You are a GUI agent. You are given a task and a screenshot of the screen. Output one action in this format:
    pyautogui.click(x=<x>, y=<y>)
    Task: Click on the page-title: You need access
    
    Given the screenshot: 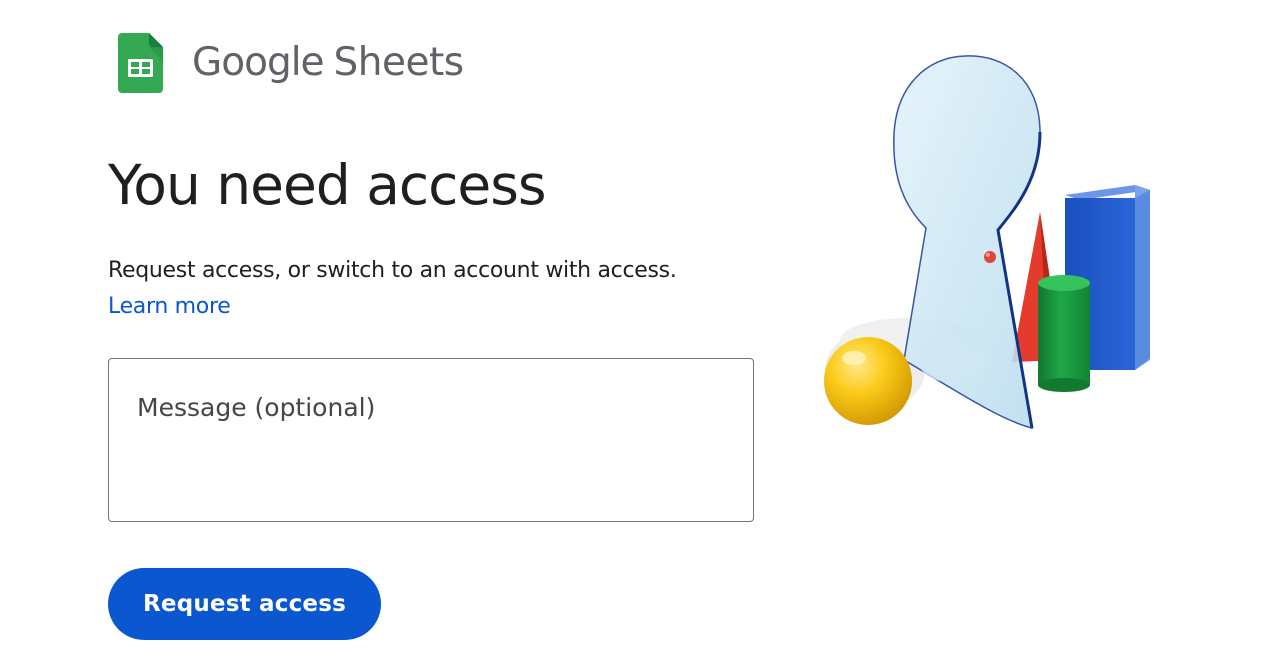 What is the action you would take?
    pyautogui.click(x=327, y=185)
    